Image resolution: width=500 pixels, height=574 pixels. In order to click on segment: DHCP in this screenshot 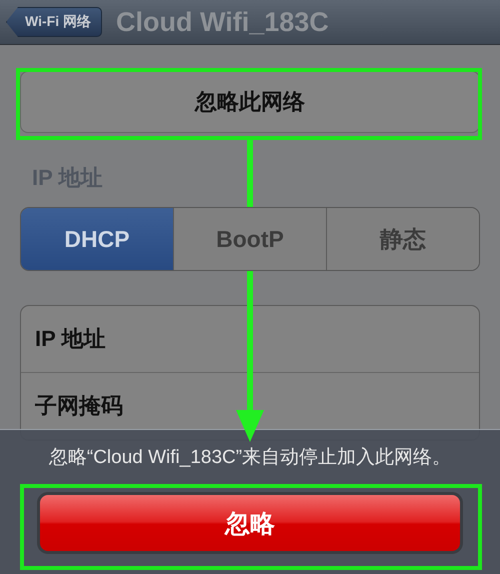, I will do `click(97, 239)`.